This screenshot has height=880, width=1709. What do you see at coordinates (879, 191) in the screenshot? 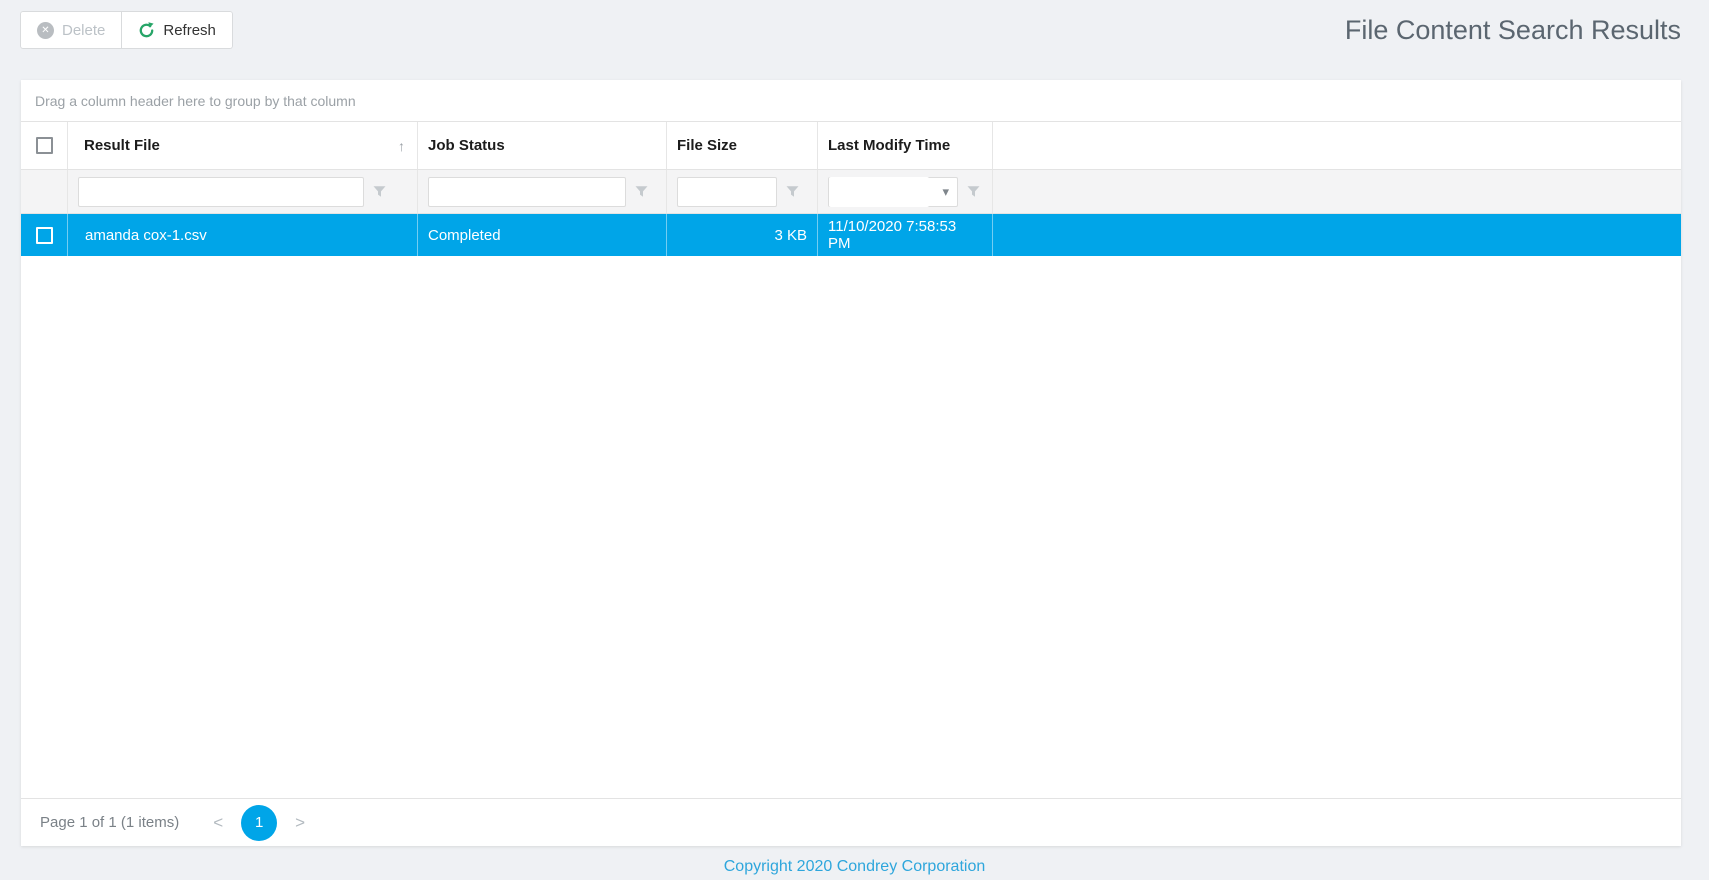
I see `filter-input-last-modify-time` at bounding box center [879, 191].